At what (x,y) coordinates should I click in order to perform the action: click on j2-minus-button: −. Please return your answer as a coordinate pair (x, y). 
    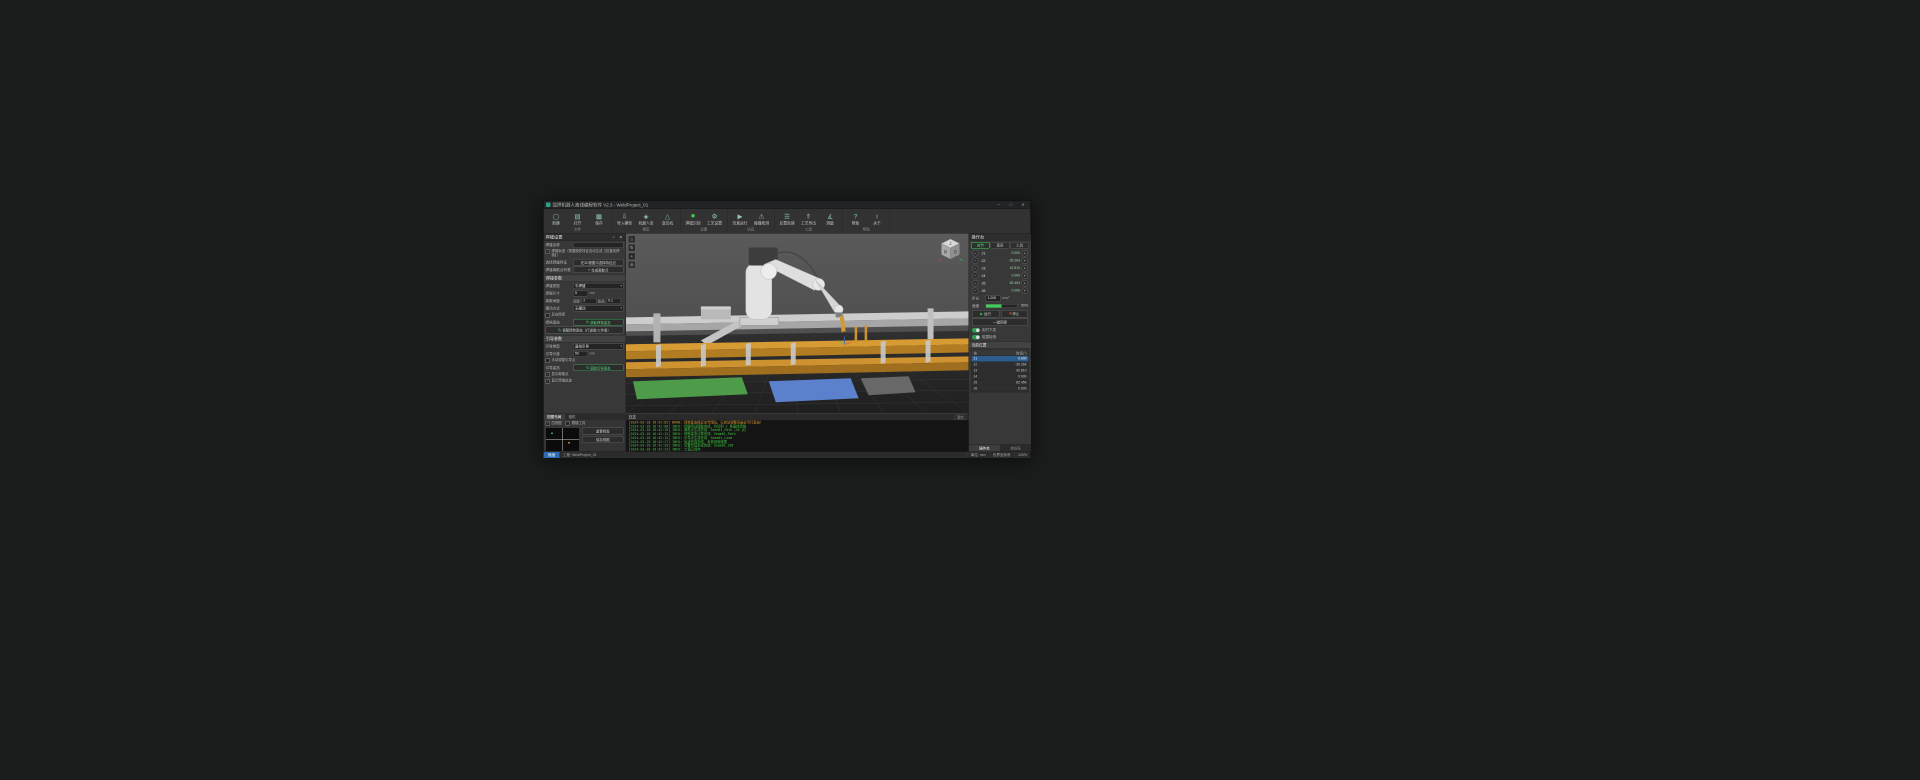
    Looking at the image, I should click on (975, 260).